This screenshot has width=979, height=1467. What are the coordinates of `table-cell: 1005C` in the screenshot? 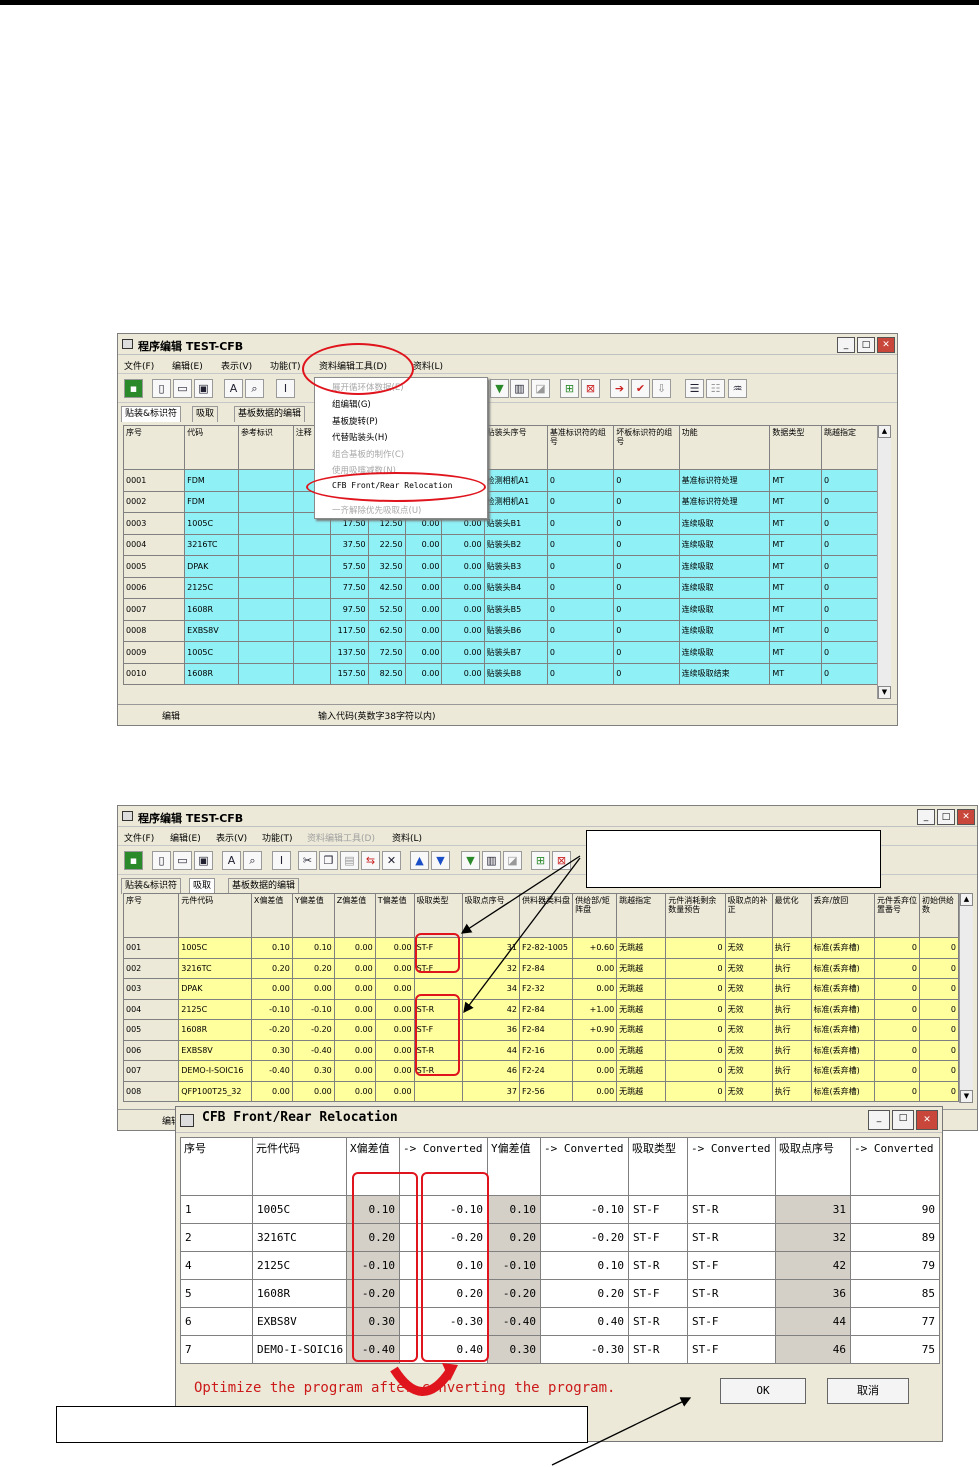 It's located at (299, 1209).